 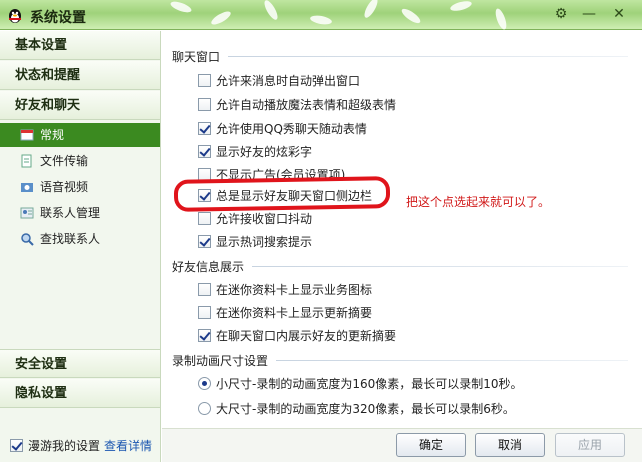 What do you see at coordinates (64, 187) in the screenshot?
I see `sidebar-item-label: 语音视频` at bounding box center [64, 187].